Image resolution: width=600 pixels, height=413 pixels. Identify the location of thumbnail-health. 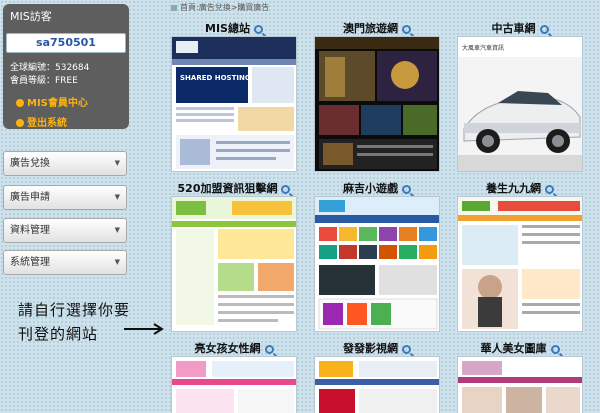
(520, 264).